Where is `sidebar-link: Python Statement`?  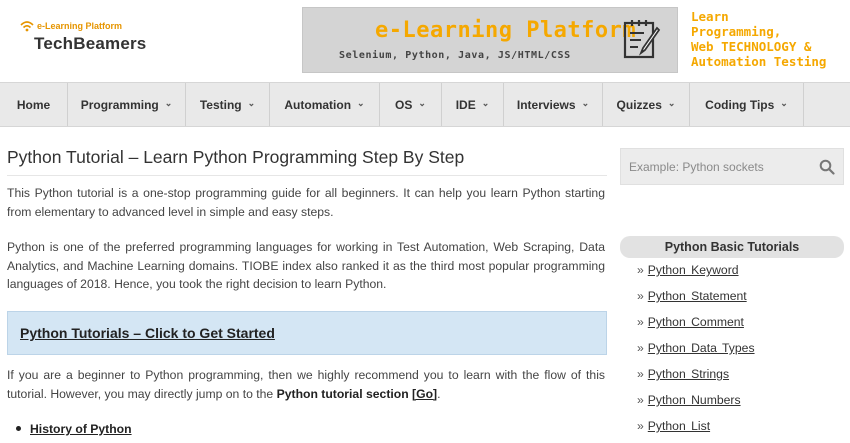 sidebar-link: Python Statement is located at coordinates (697, 296).